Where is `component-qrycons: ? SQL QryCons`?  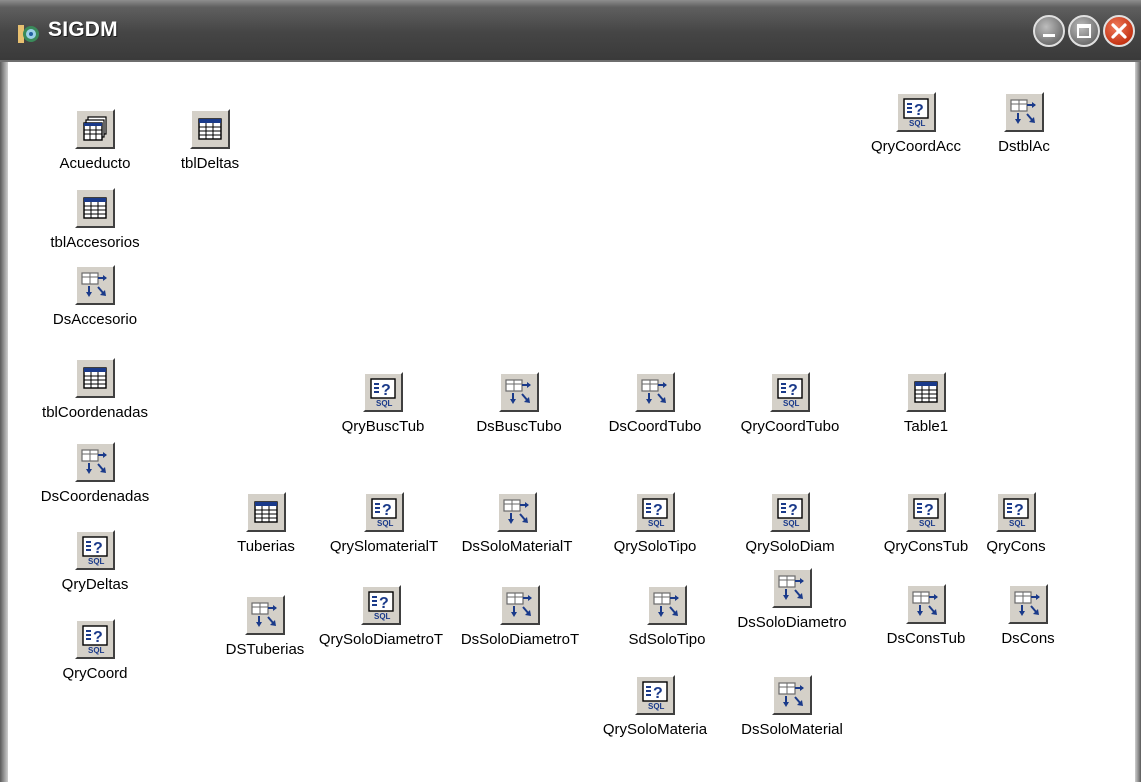
component-qrycons: ? SQL QryCons is located at coordinates (1016, 532).